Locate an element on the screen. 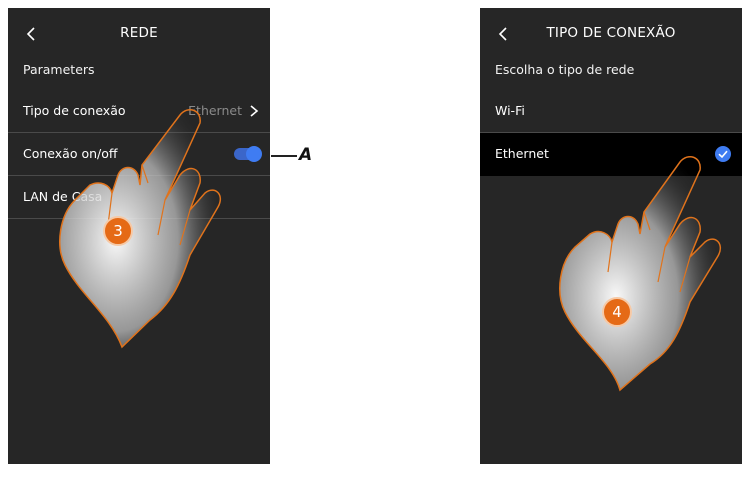  option-label: Wi-Fi is located at coordinates (510, 110).